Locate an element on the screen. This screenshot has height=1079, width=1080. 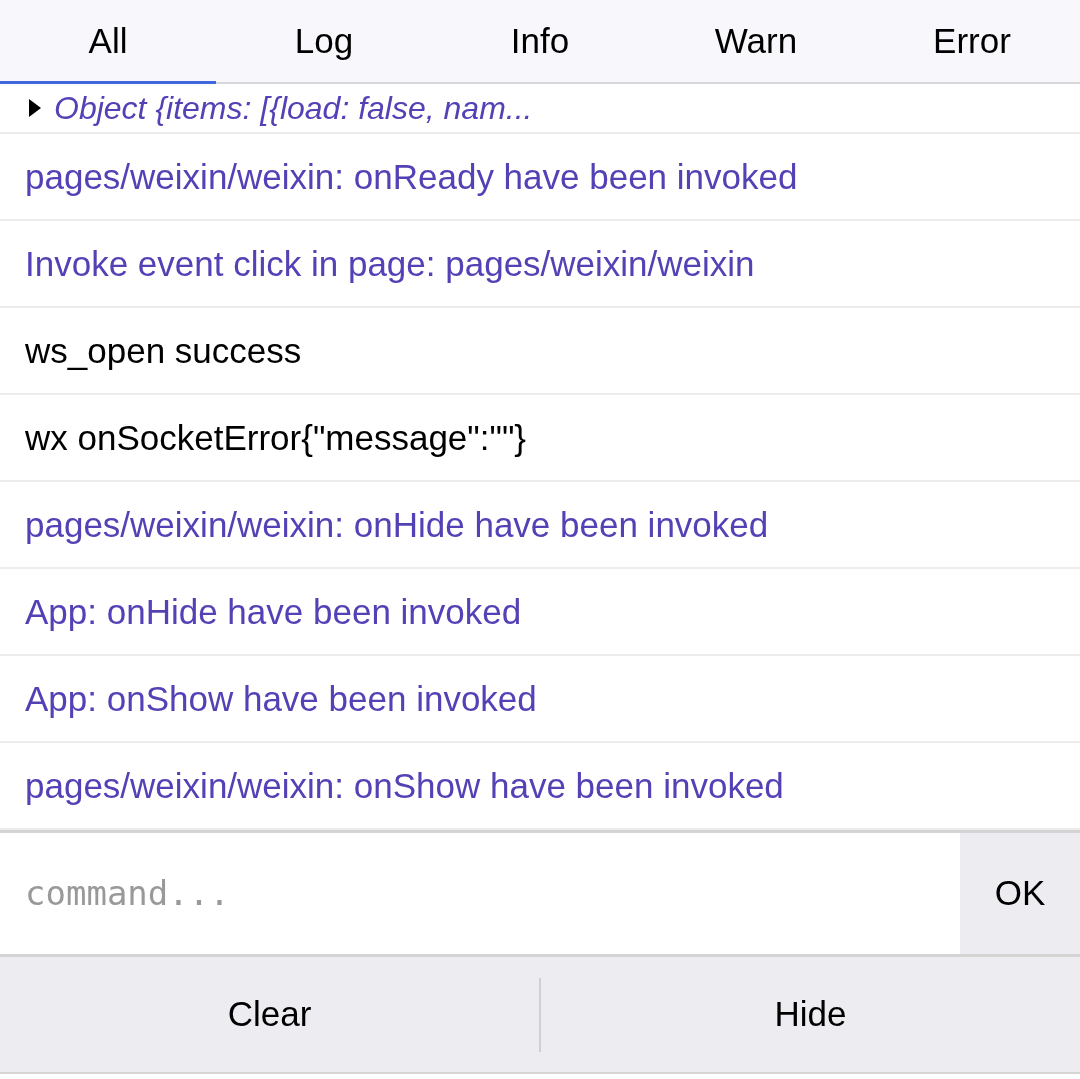
filter-tab: Info is located at coordinates (540, 41).